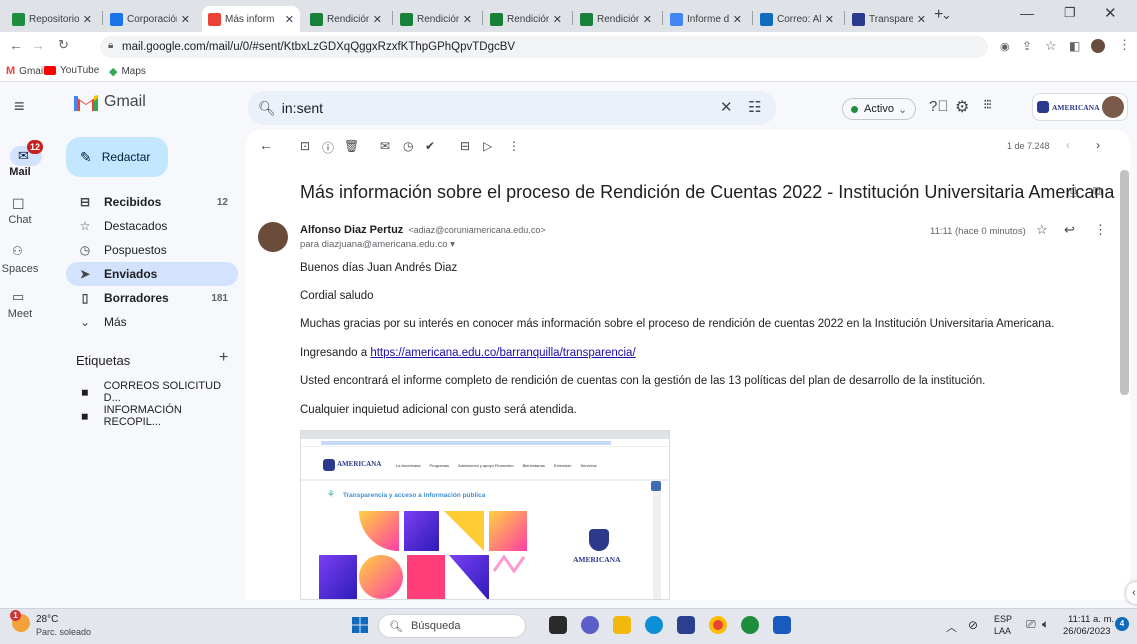 This screenshot has height=644, width=1137. Describe the element at coordinates (20, 172) in the screenshot. I see `rail-mail-label: Mail` at that location.